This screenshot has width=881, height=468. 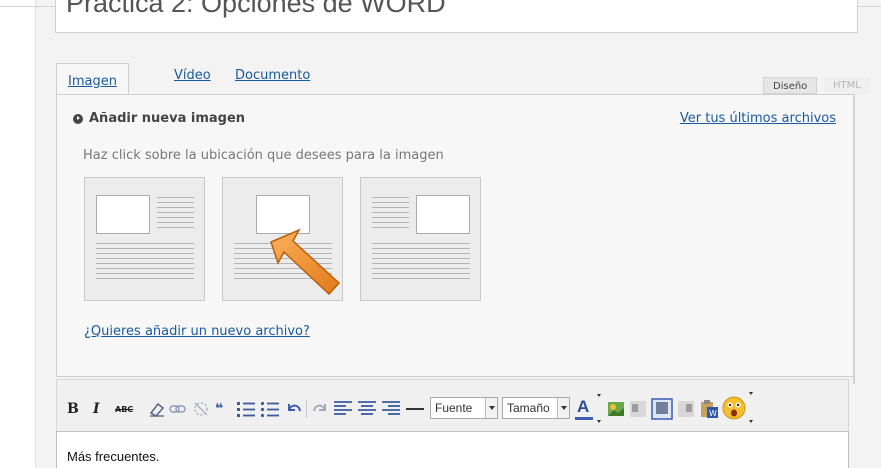 What do you see at coordinates (415, 409) in the screenshot?
I see `horizontal-rule-icon` at bounding box center [415, 409].